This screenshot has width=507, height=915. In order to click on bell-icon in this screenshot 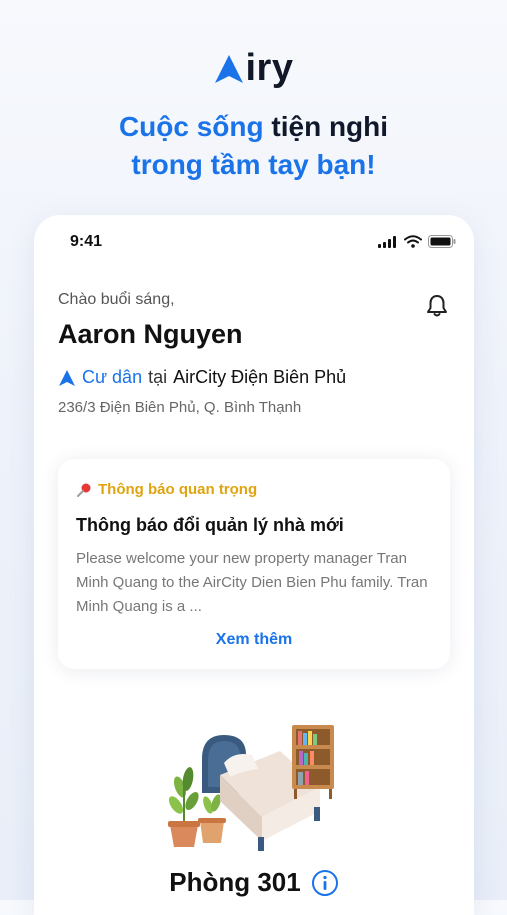, I will do `click(437, 306)`.